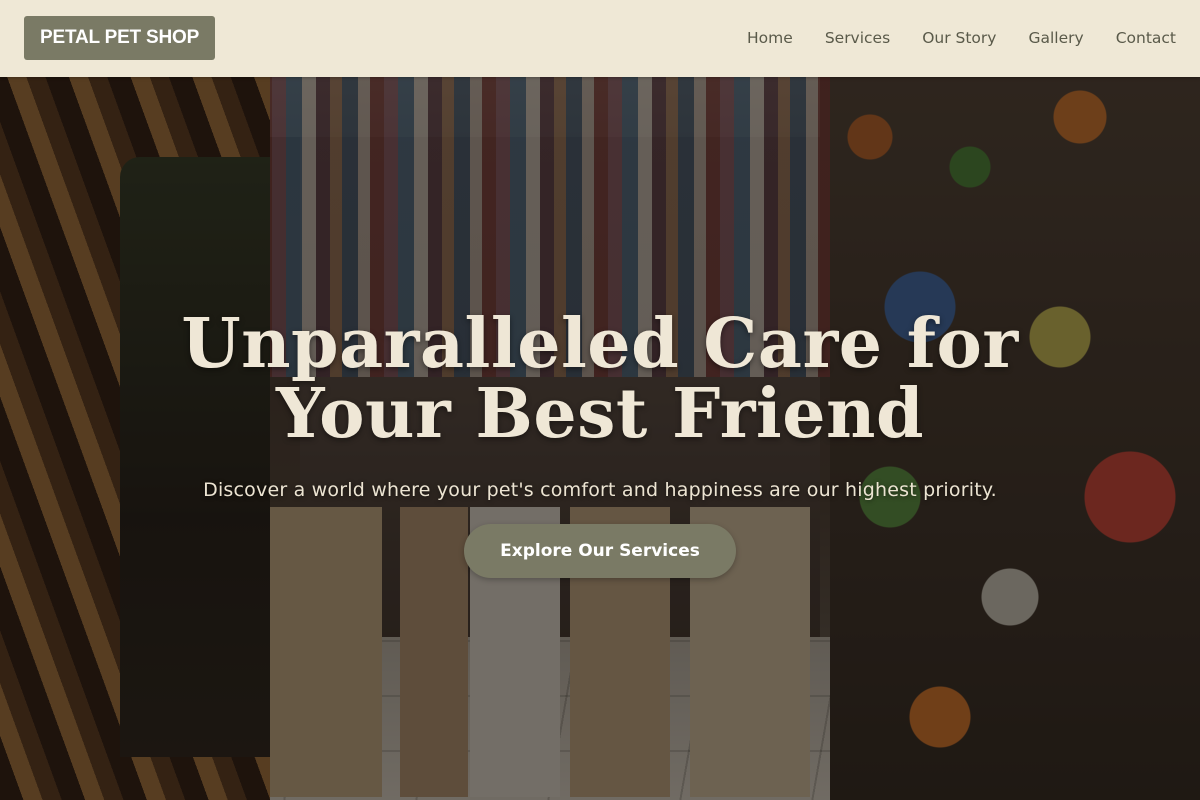 Image resolution: width=1200 pixels, height=800 pixels. I want to click on nav-services: Services, so click(857, 38).